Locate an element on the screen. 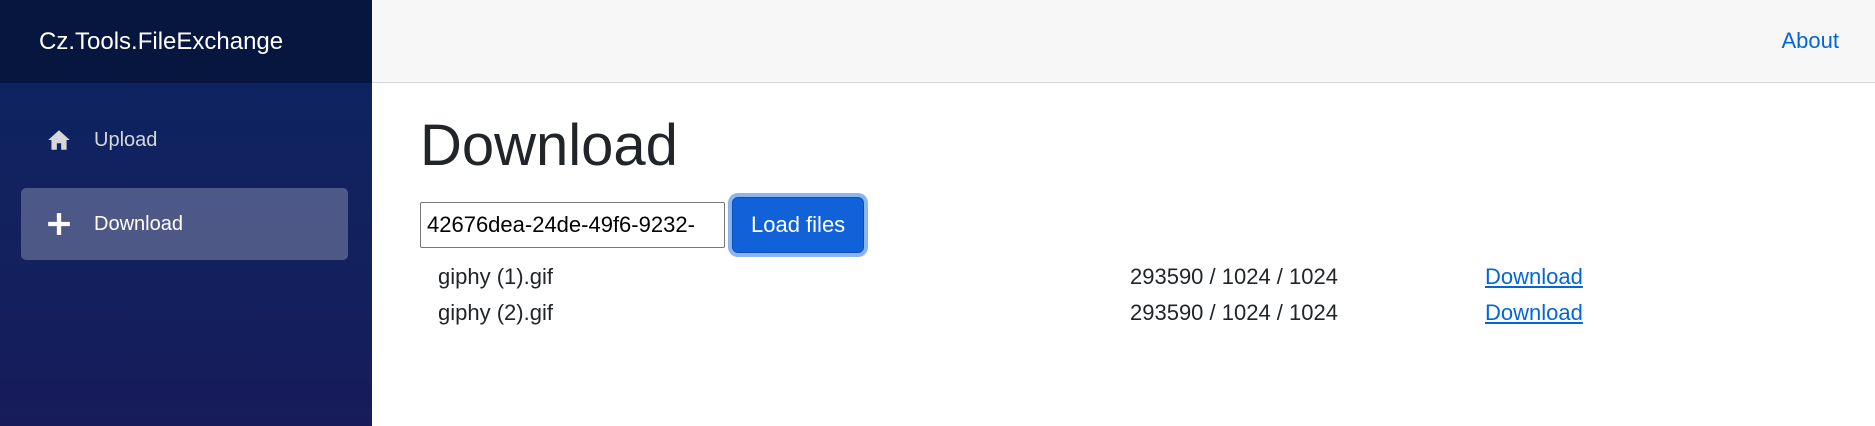 This screenshot has width=1875, height=426. sidebar-item-label: Upload is located at coordinates (126, 139).